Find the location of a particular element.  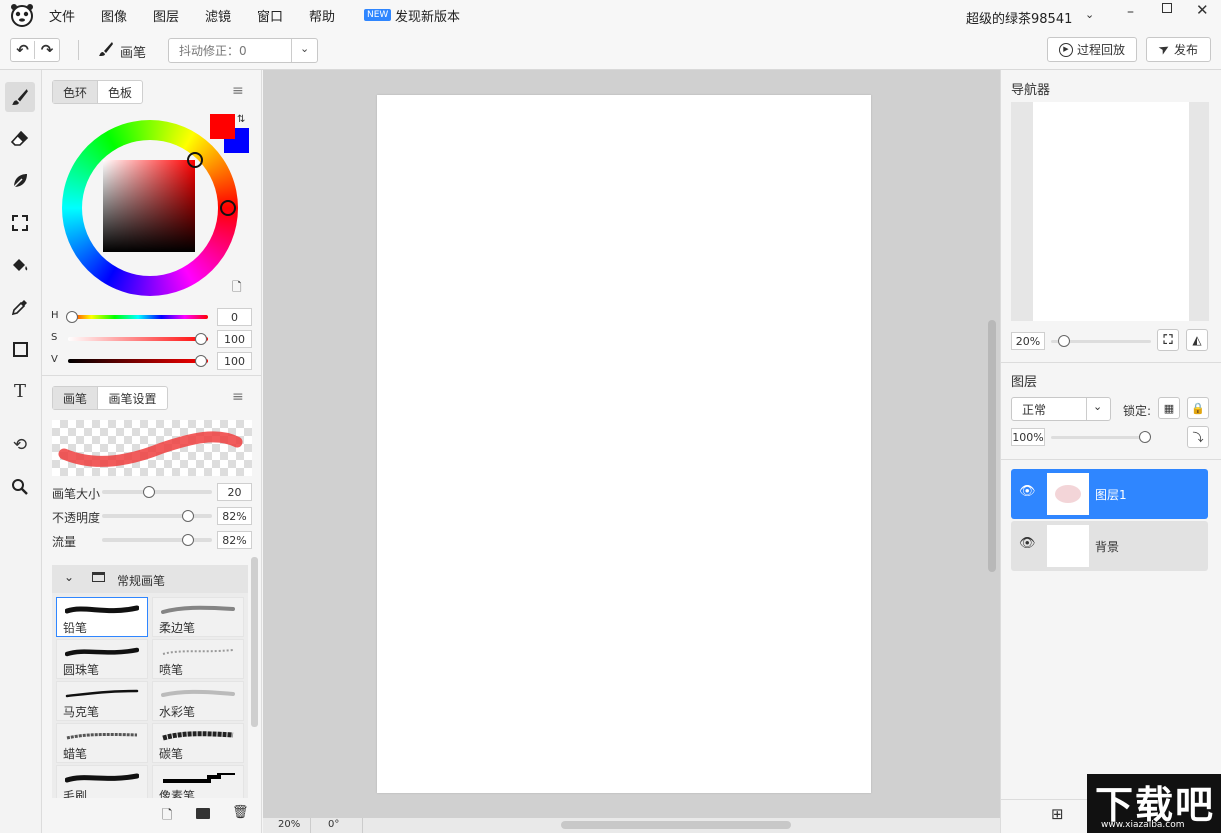

replay-button: ▶ 过程回放 is located at coordinates (1092, 49).